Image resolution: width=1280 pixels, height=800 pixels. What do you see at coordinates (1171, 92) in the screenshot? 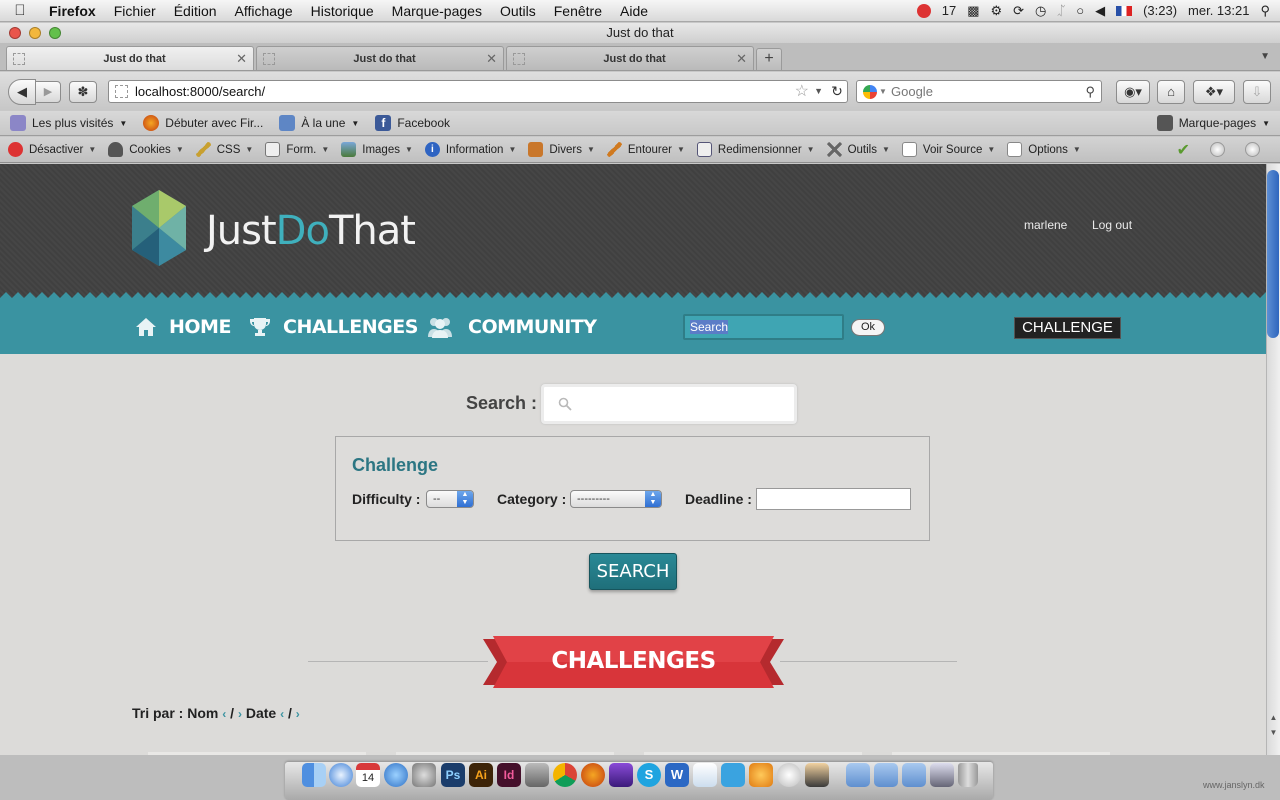
I see `home-button: ⌂` at bounding box center [1171, 92].